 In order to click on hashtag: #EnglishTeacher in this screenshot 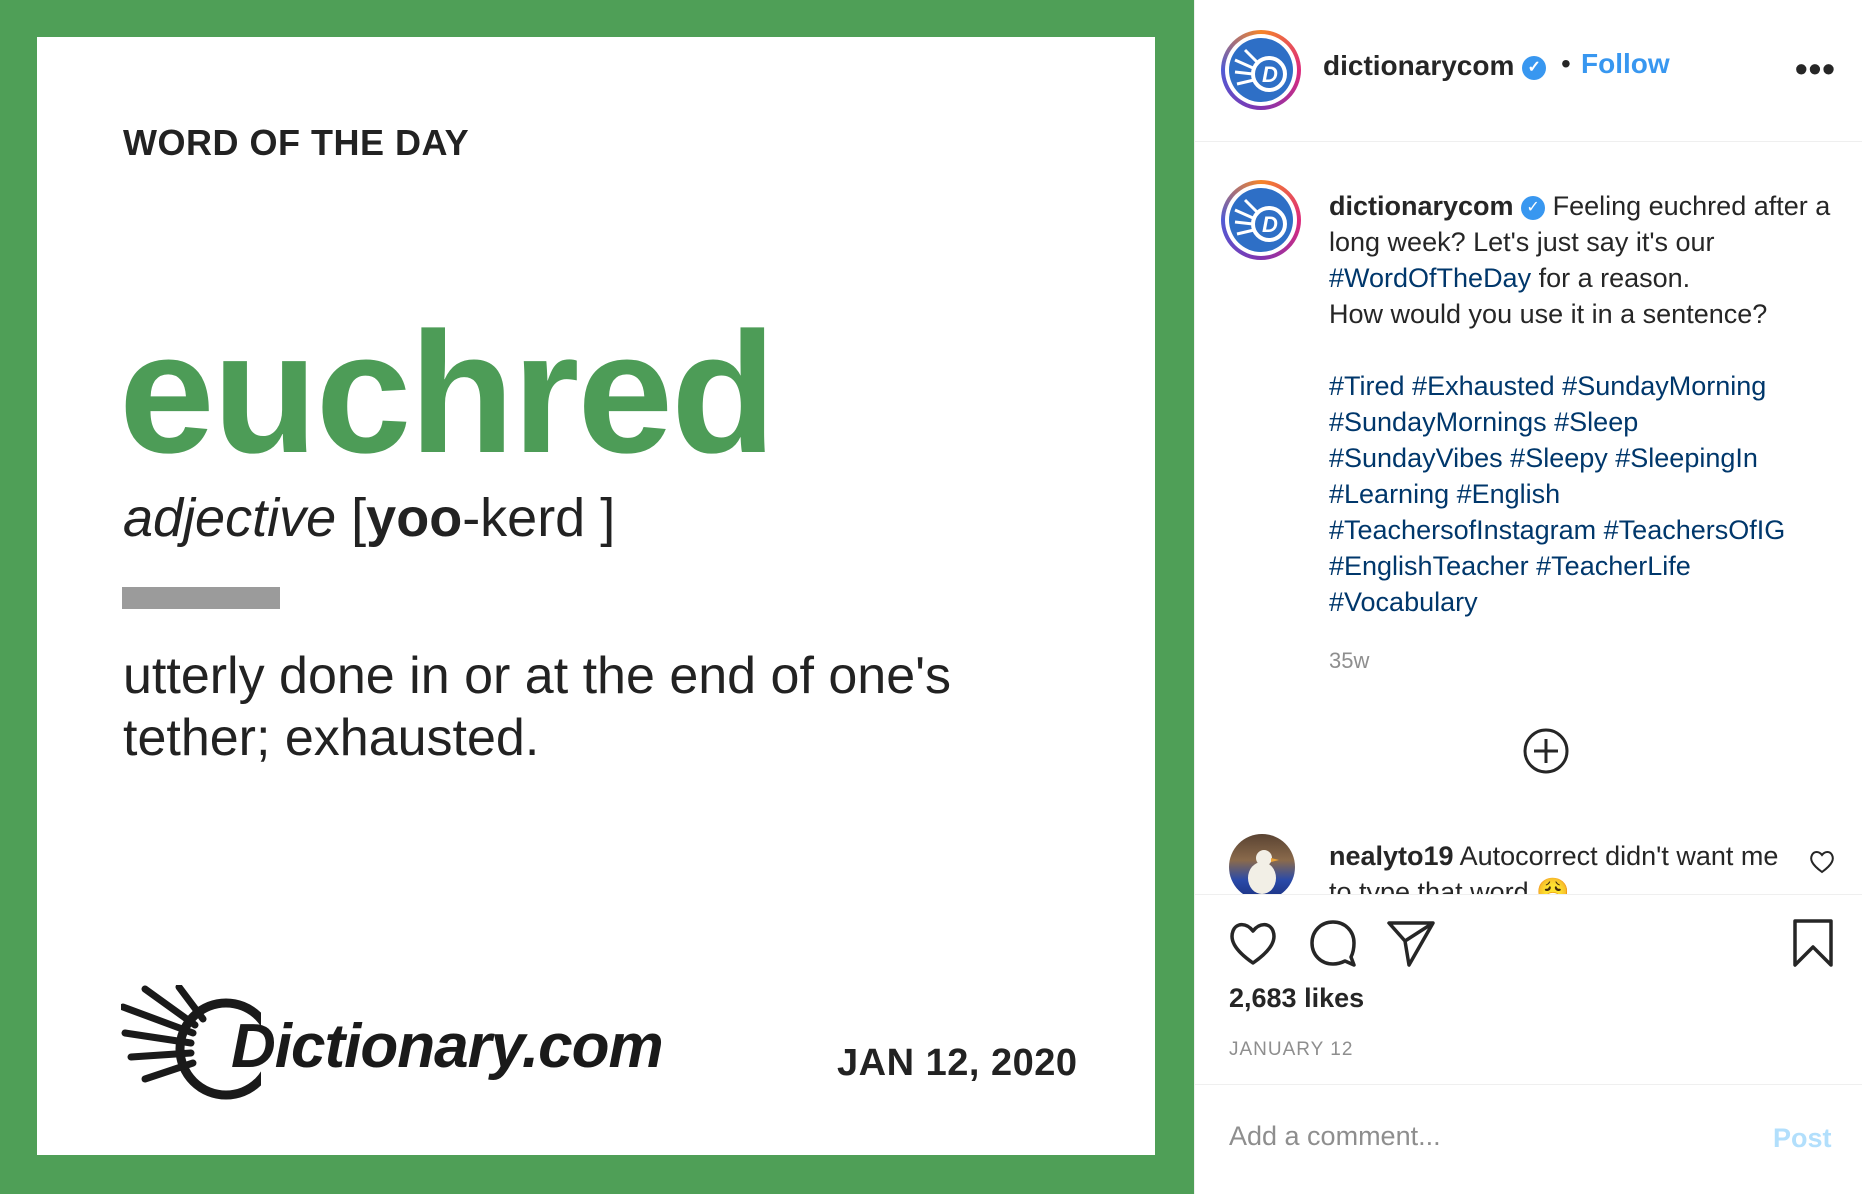, I will do `click(1429, 566)`.